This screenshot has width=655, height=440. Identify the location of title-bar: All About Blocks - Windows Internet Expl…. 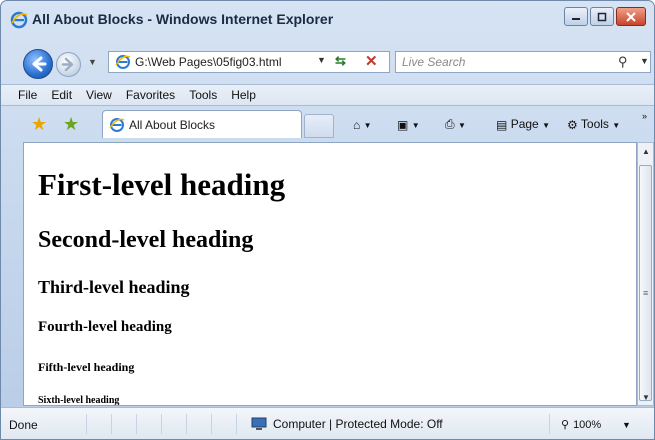
(327, 23).